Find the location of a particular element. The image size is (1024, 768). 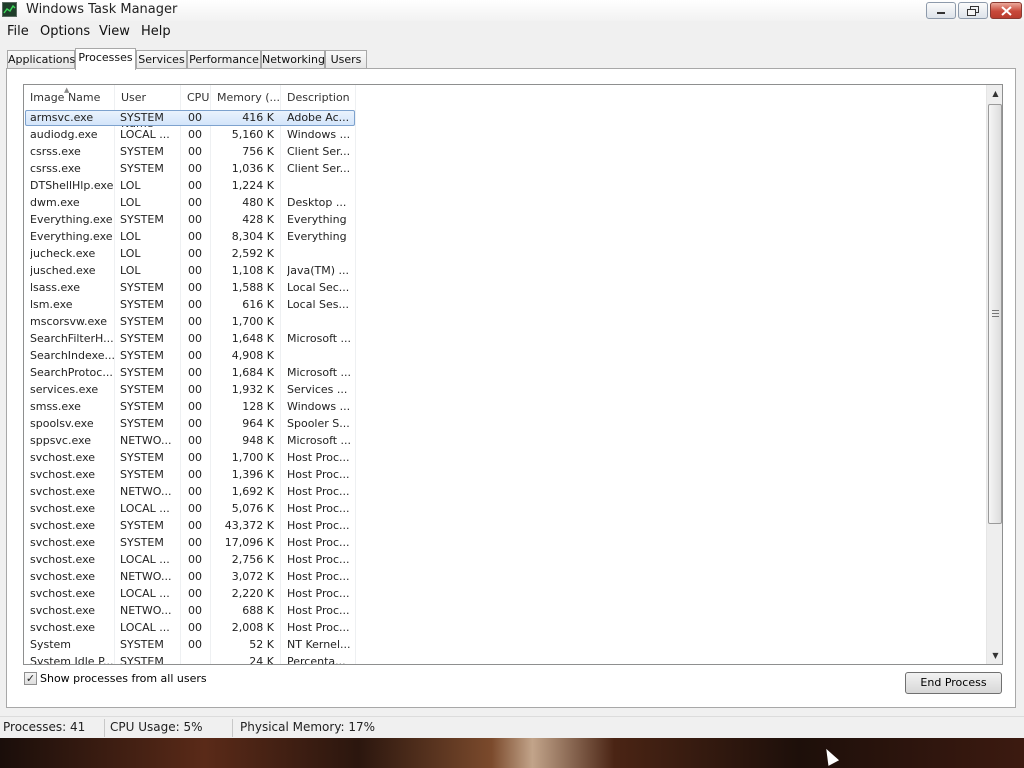

column-cpu: CPU is located at coordinates (196, 97).